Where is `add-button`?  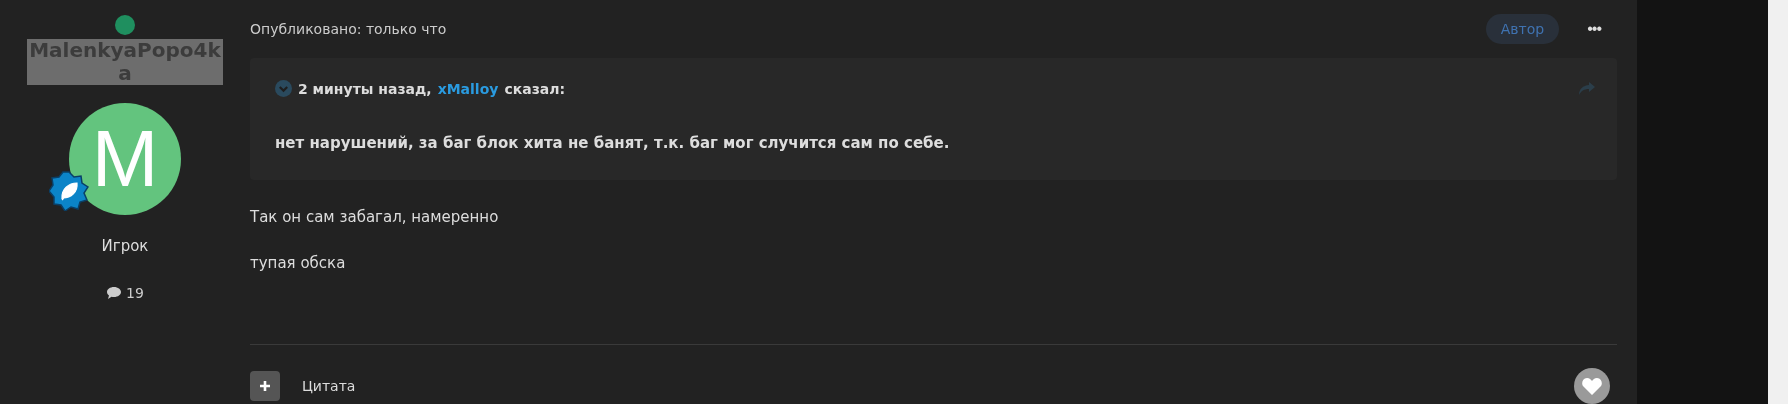 add-button is located at coordinates (265, 386).